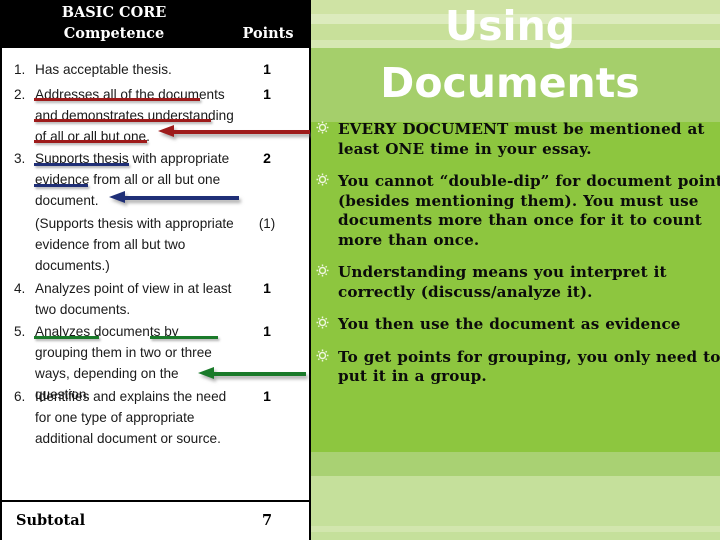 The image size is (720, 540). What do you see at coordinates (51, 520) in the screenshot?
I see `subtotal-label: Subtotal` at bounding box center [51, 520].